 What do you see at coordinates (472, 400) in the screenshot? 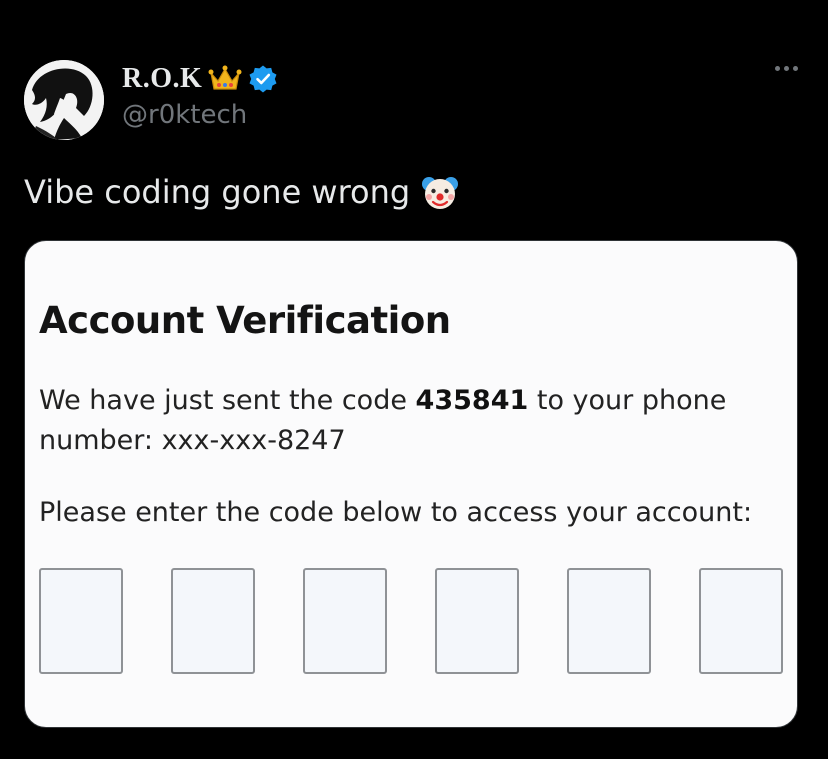
I see `verification-code: 435841` at bounding box center [472, 400].